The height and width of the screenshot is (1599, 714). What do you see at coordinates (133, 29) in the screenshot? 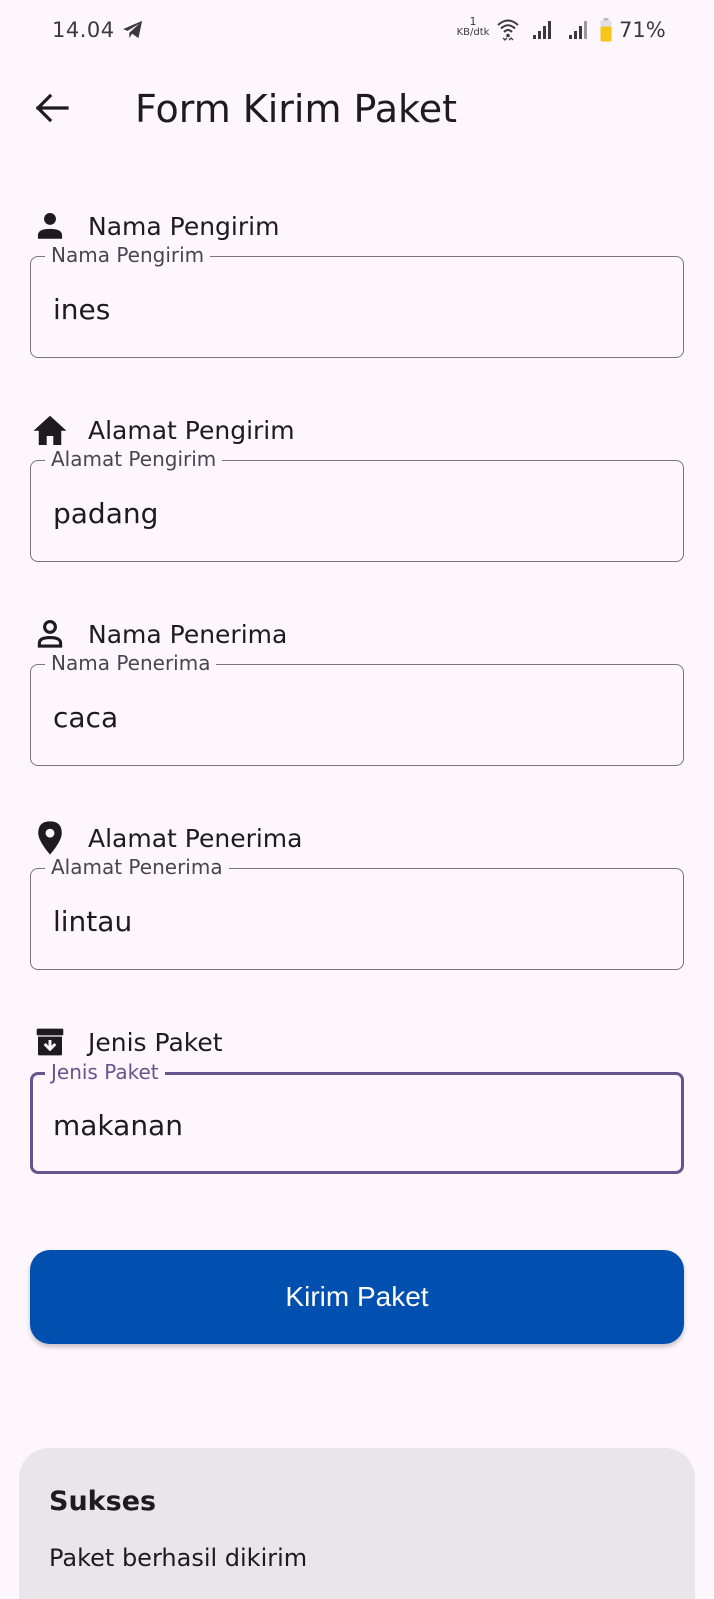
I see `telegram-icon` at bounding box center [133, 29].